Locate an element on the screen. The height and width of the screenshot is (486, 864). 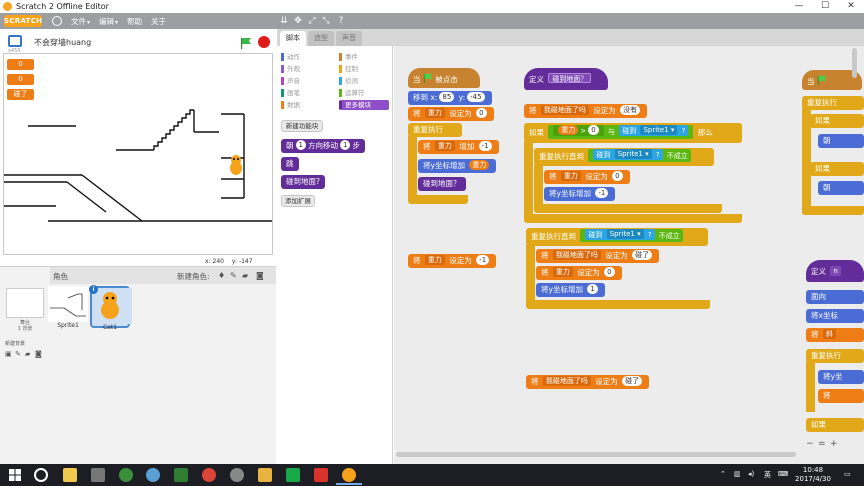
scratch-logo: SCRATCH is located at coordinates (23, 21).